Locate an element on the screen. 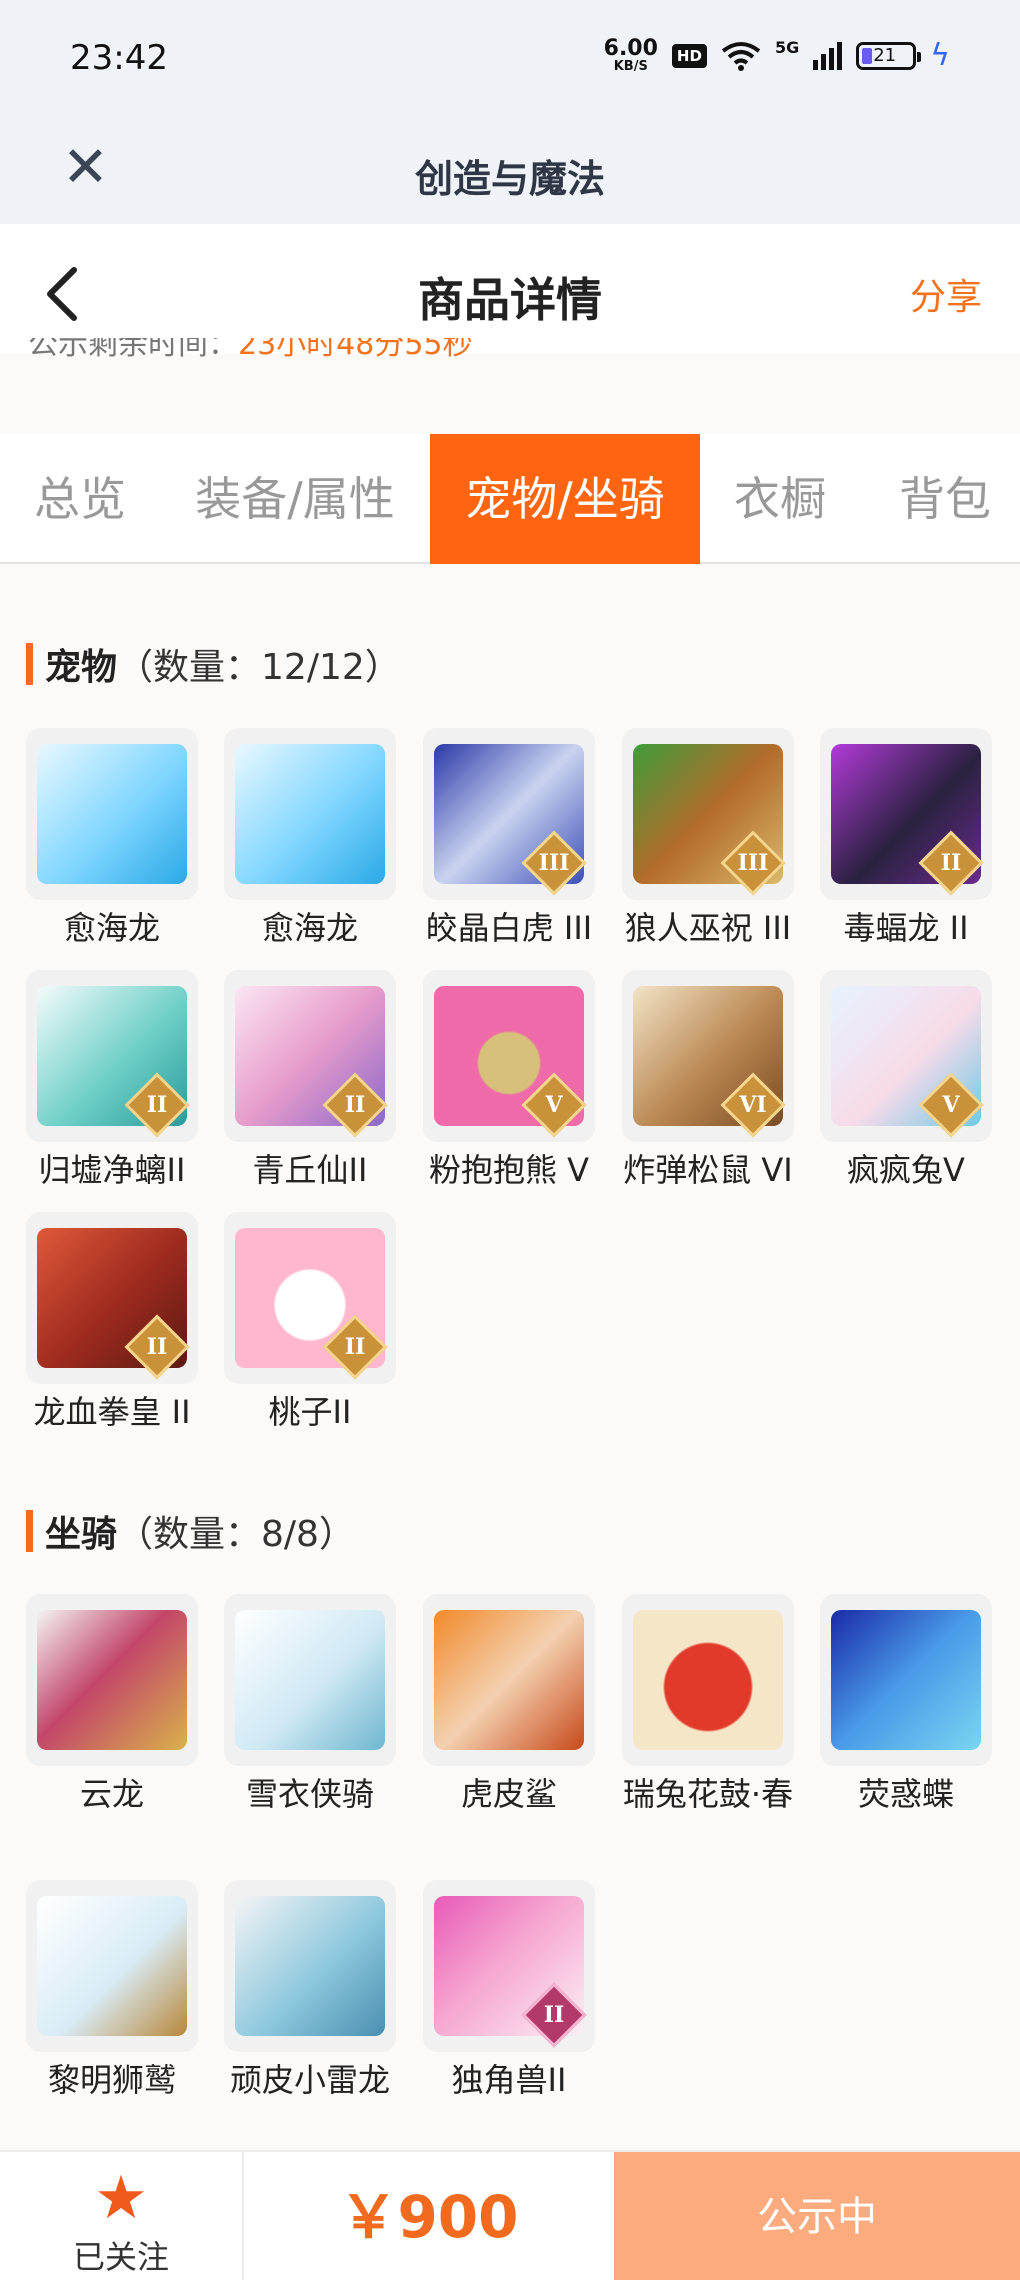 The image size is (1020, 2280). price: ￥900 is located at coordinates (429, 2217).